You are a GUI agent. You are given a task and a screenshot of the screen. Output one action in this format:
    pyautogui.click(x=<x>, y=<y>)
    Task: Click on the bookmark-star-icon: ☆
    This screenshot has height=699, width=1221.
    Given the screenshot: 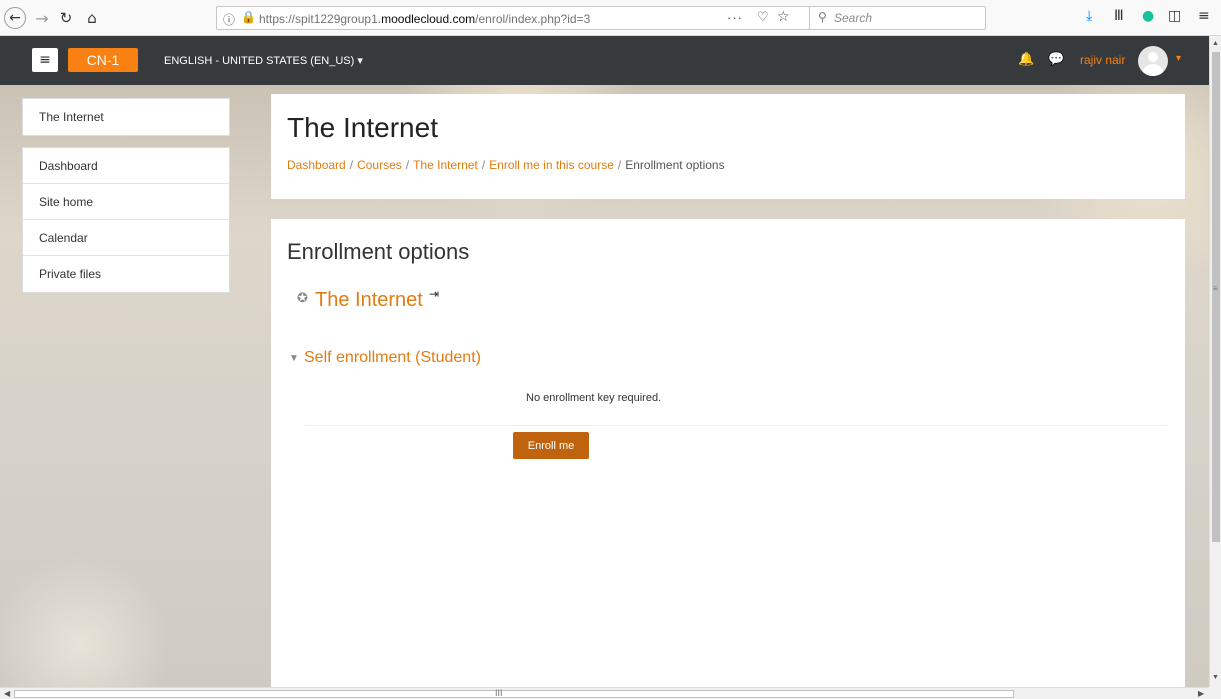 What is the action you would take?
    pyautogui.click(x=783, y=17)
    